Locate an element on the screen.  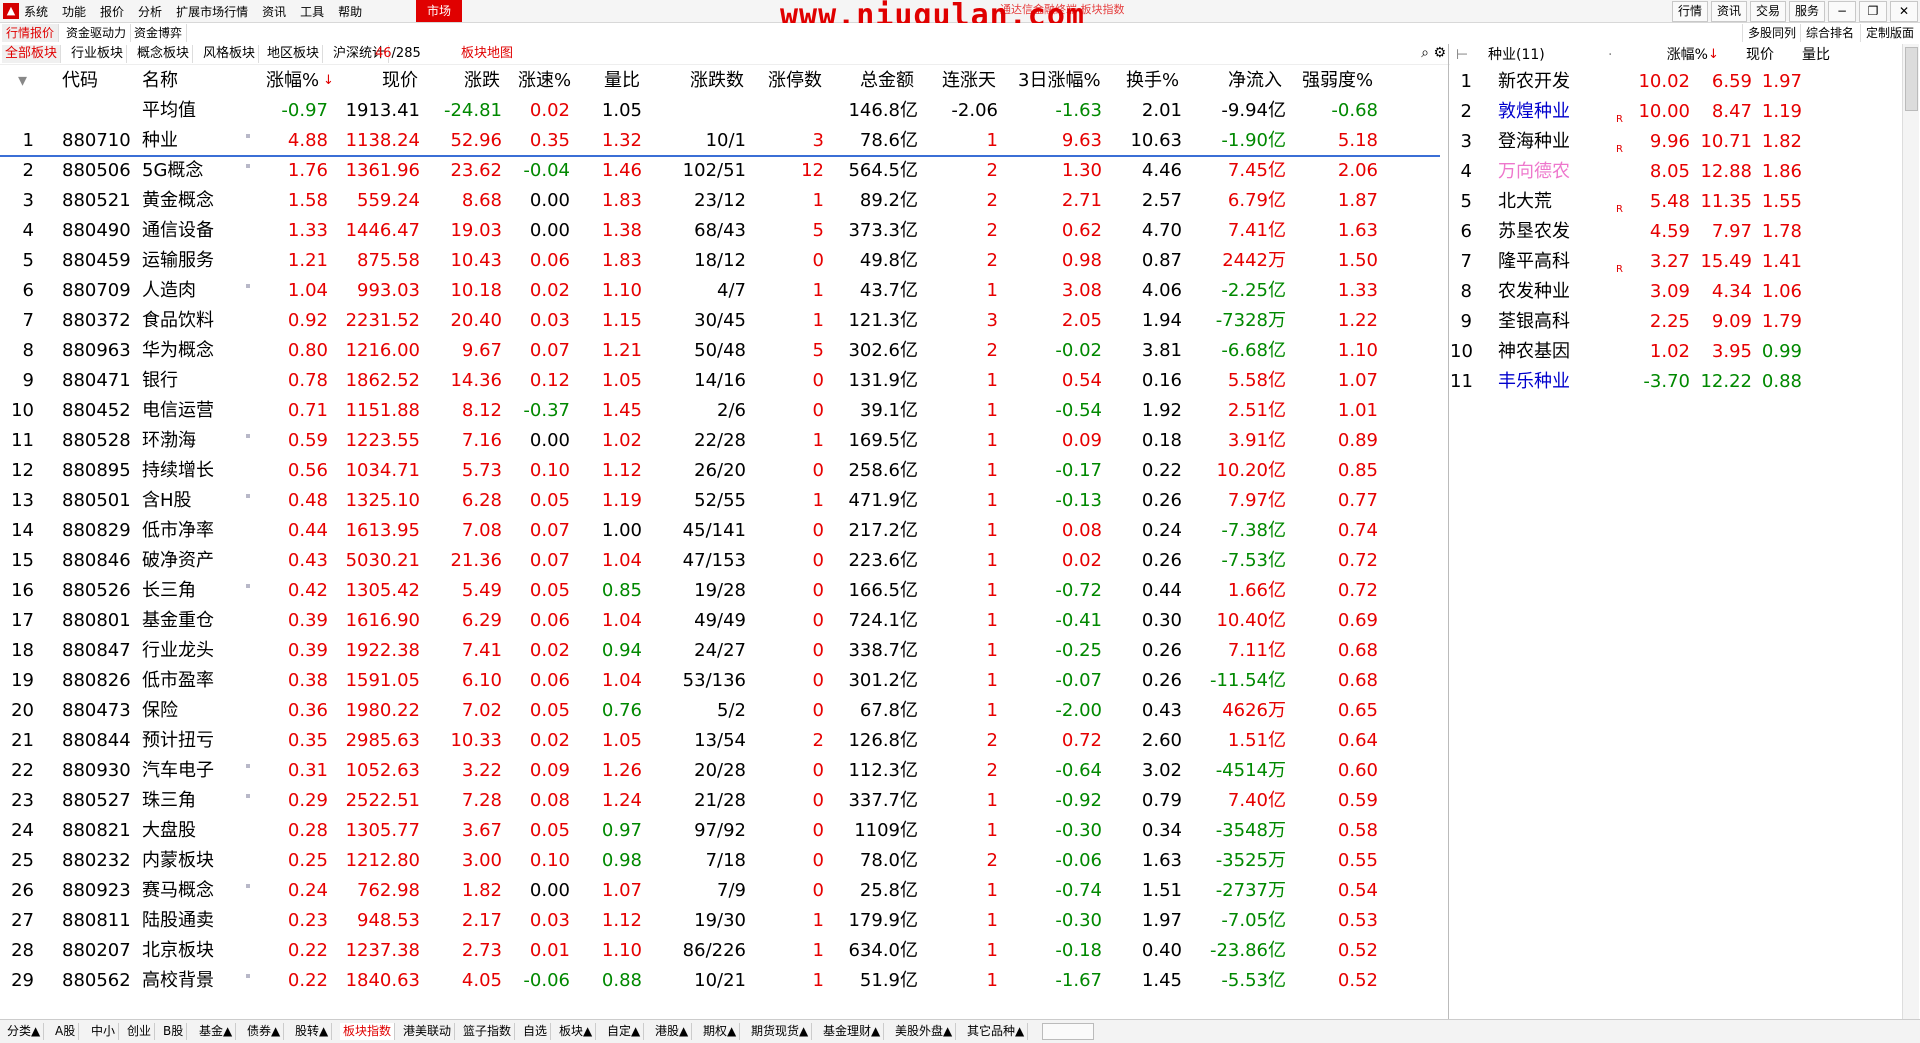
cell-name: 赛马概念 is located at coordinates (178, 891).